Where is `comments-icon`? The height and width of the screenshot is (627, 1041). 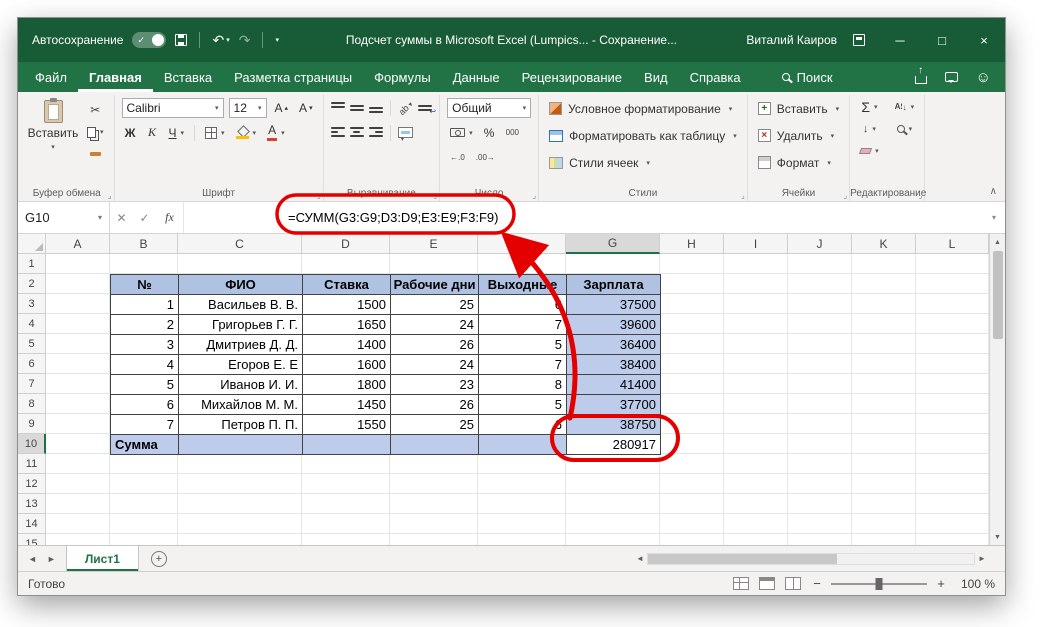 comments-icon is located at coordinates (951, 77).